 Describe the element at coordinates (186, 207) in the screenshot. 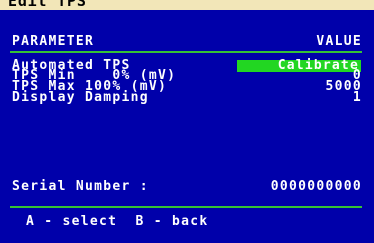

I see `footer-divider` at that location.